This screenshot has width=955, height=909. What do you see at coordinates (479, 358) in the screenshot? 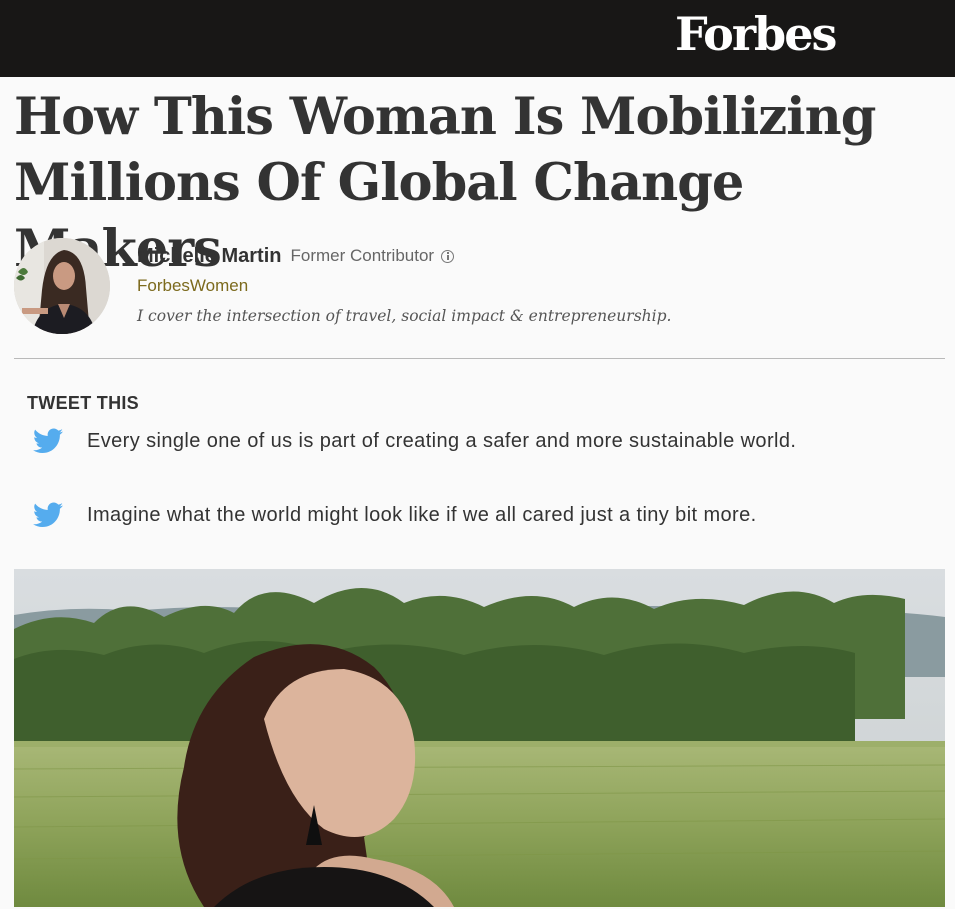
I see `author-divider` at bounding box center [479, 358].